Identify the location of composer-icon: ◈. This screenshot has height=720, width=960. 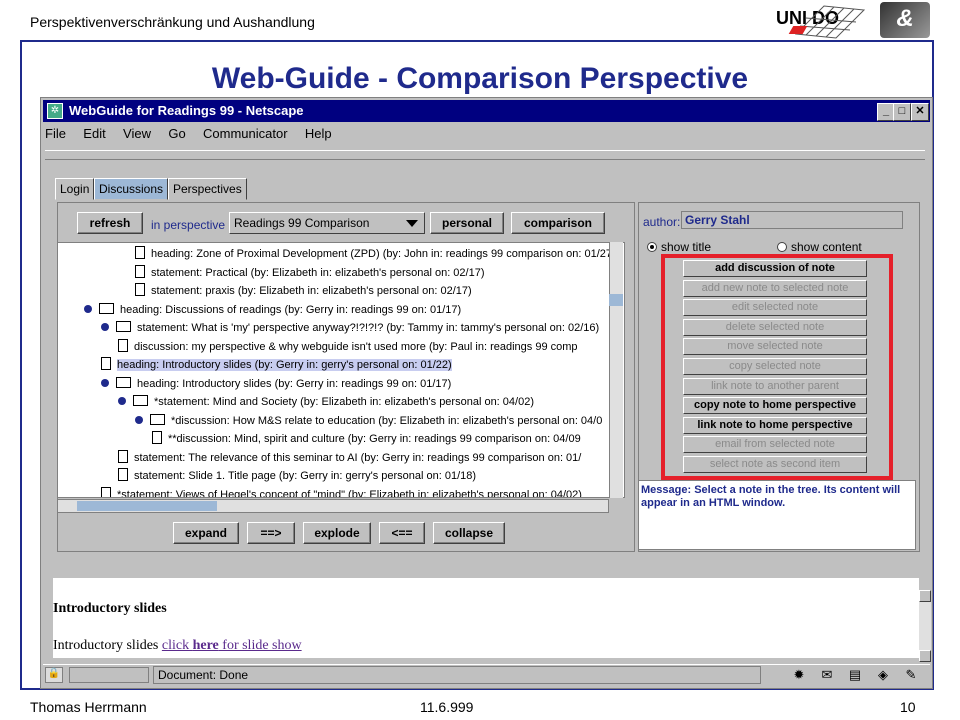
(883, 675).